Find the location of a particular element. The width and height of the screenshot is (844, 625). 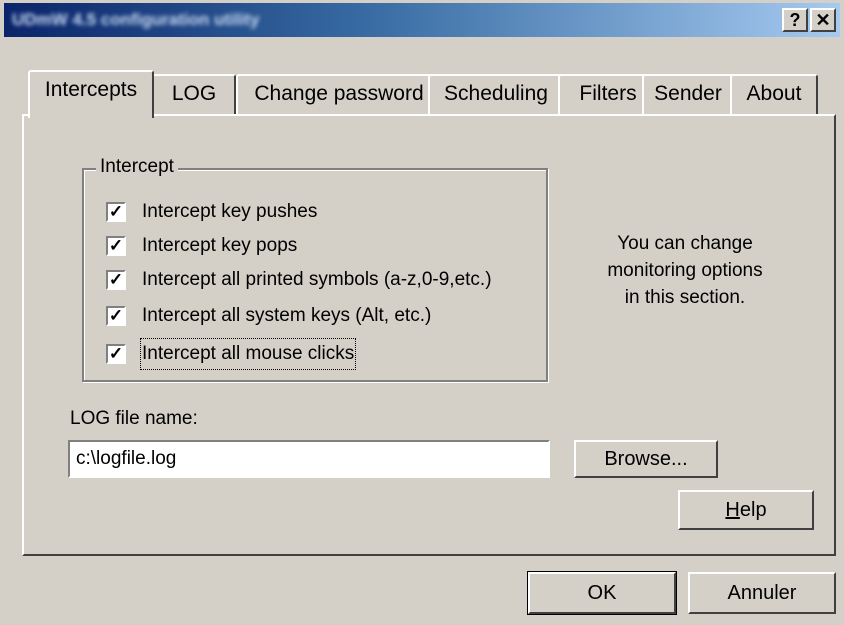

checkbox-label: Intercept key pops is located at coordinates (220, 245).